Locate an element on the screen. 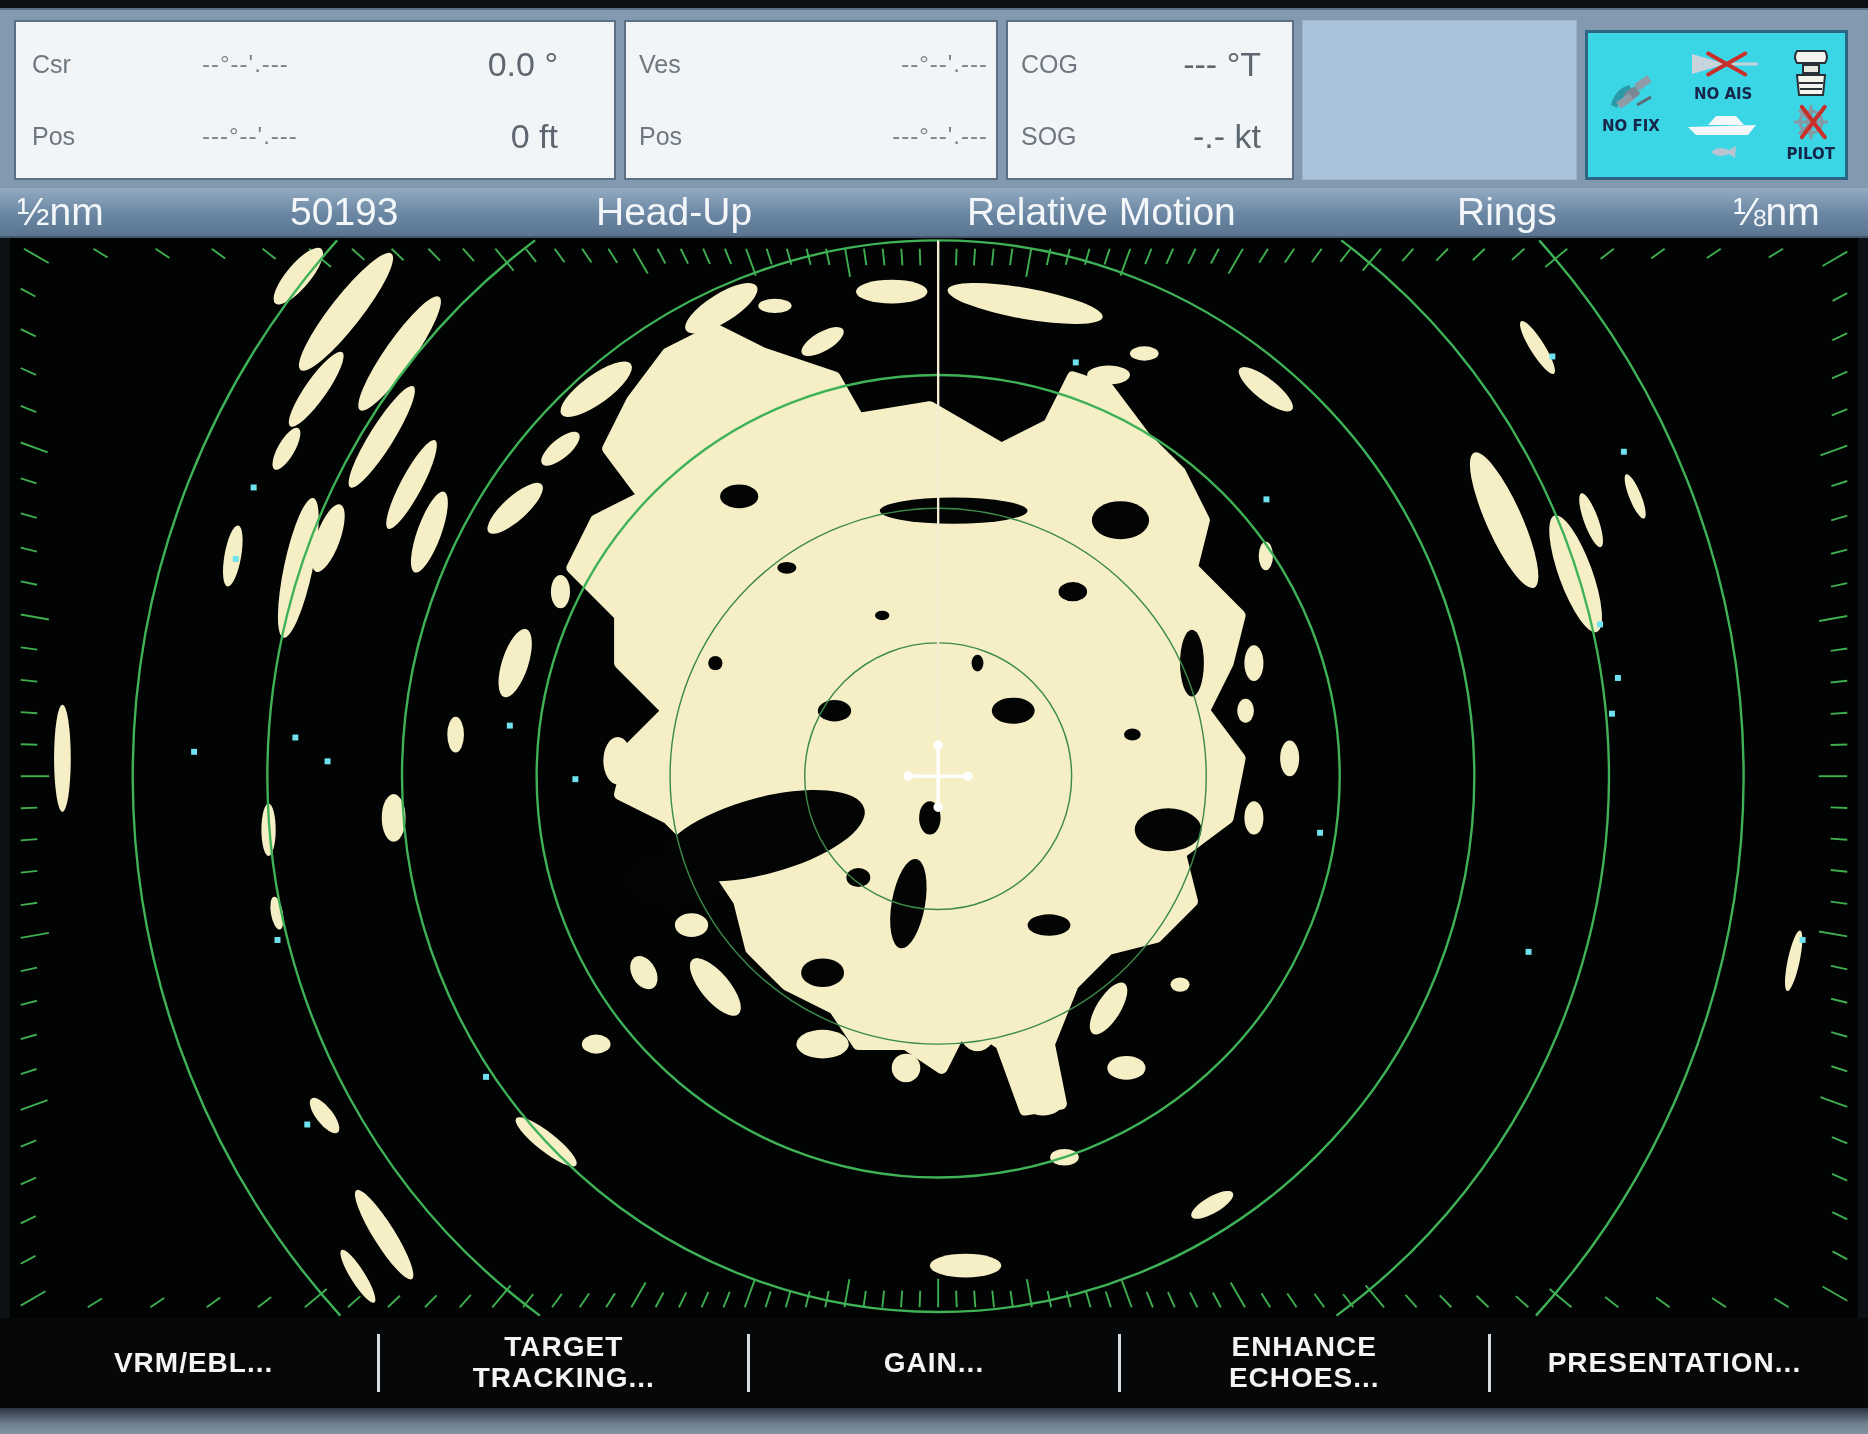 This screenshot has height=1434, width=1868. ring-interval-text: ⅛nm is located at coordinates (1776, 212).